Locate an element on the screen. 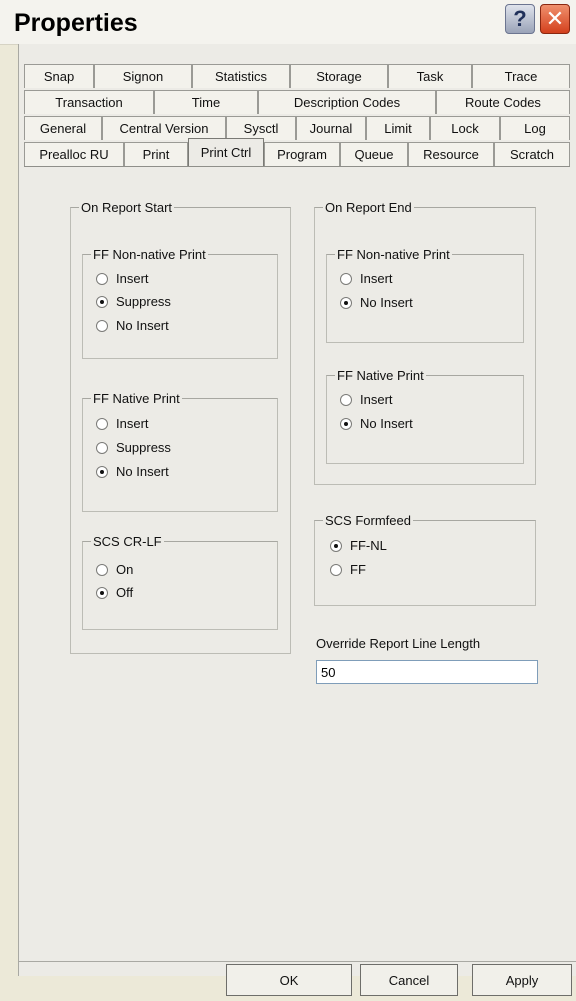 This screenshot has height=1001, width=576. radio-label: FF is located at coordinates (358, 569).